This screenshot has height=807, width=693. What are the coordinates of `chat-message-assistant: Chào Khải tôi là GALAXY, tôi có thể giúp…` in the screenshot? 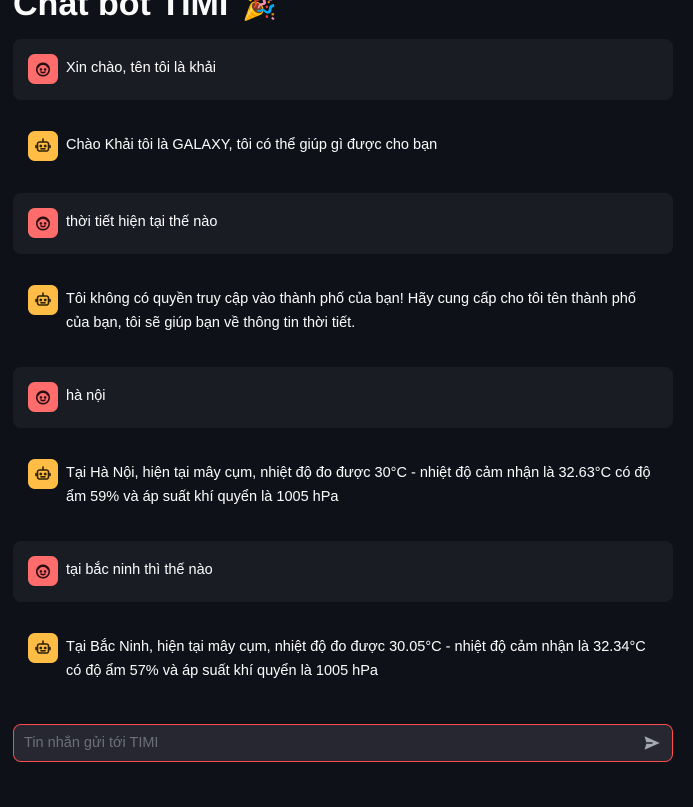 It's located at (343, 146).